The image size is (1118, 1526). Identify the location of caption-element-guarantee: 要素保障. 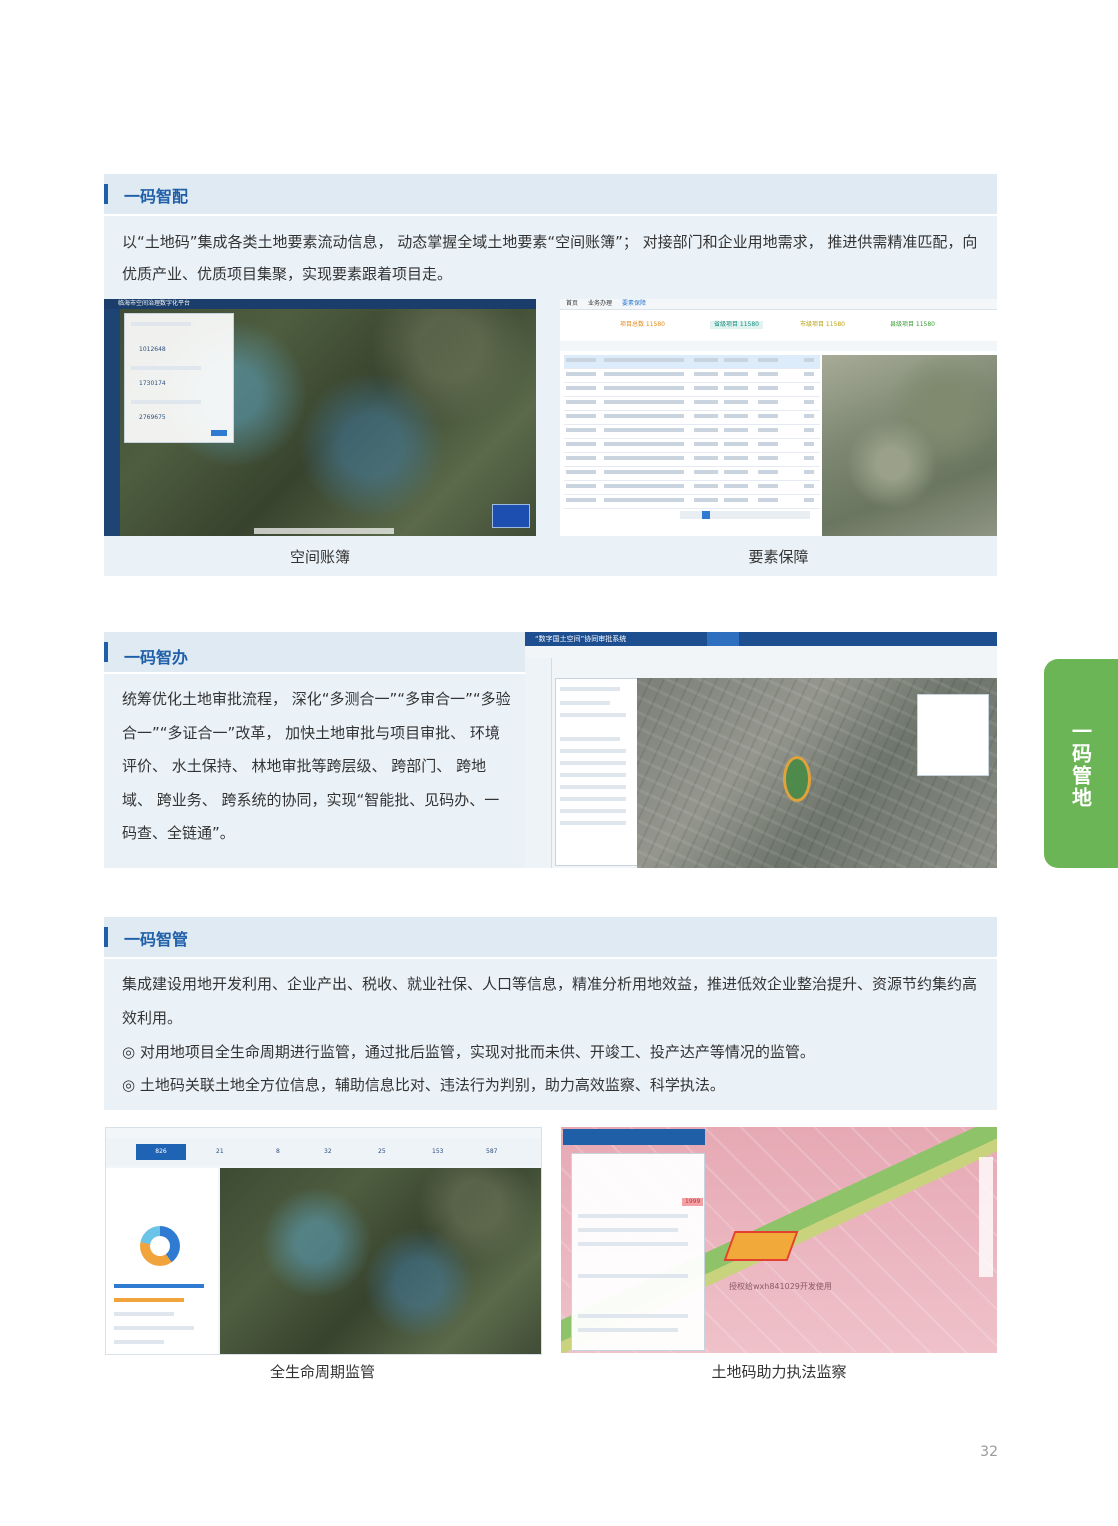
(778, 557).